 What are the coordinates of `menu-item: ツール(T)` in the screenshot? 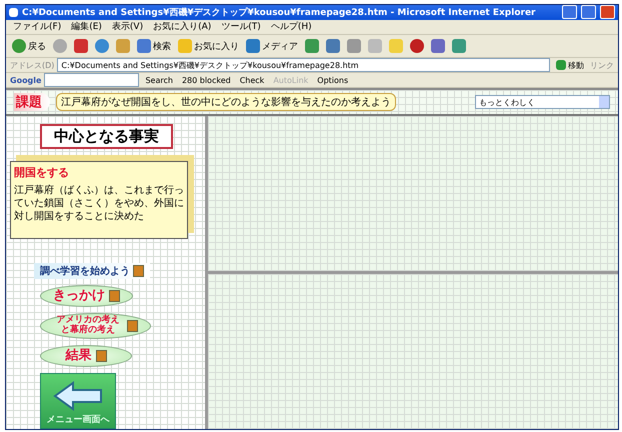 It's located at (241, 27).